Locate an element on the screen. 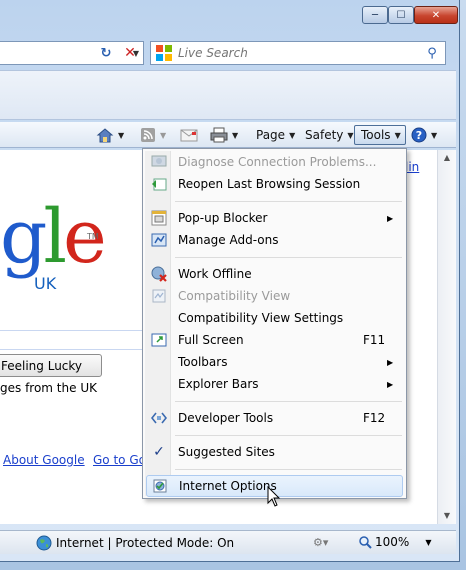 The height and width of the screenshot is (570, 466). feeling-lucky-button: Feeling Lucky is located at coordinates (51, 365).